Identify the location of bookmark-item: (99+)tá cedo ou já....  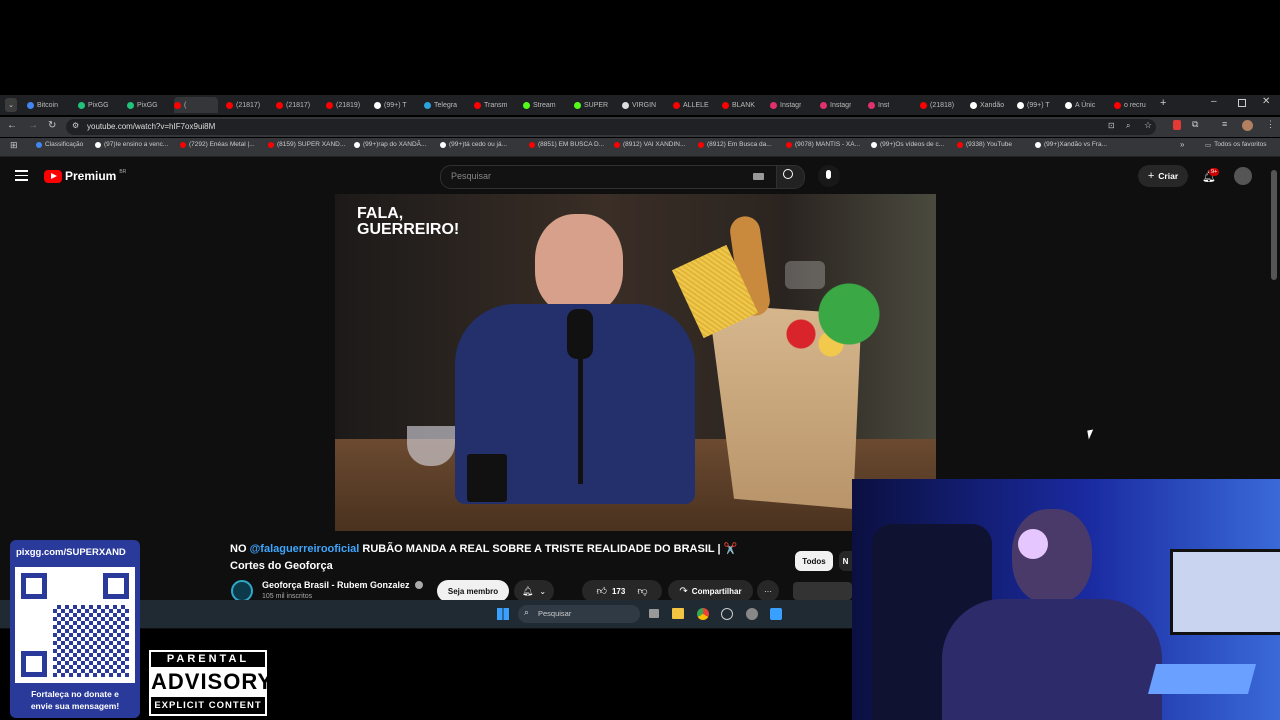
(473, 144).